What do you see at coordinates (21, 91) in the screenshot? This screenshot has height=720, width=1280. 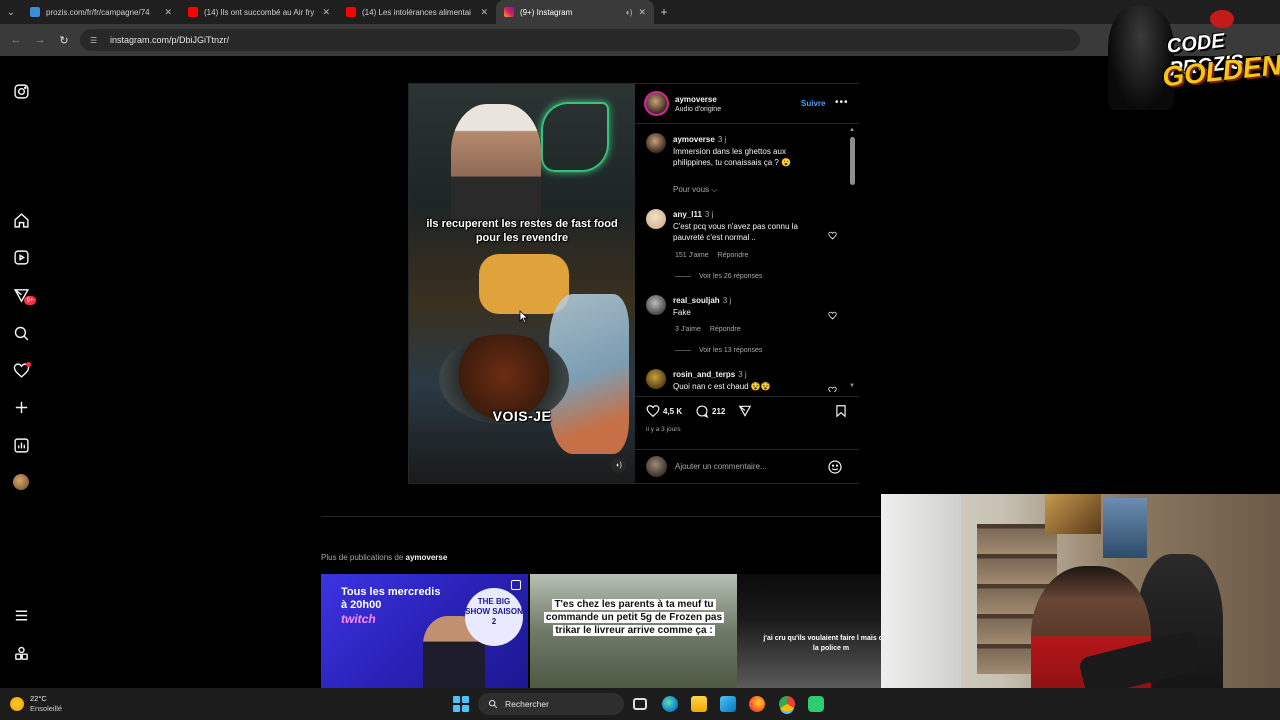 I see `instagram-logo-icon` at bounding box center [21, 91].